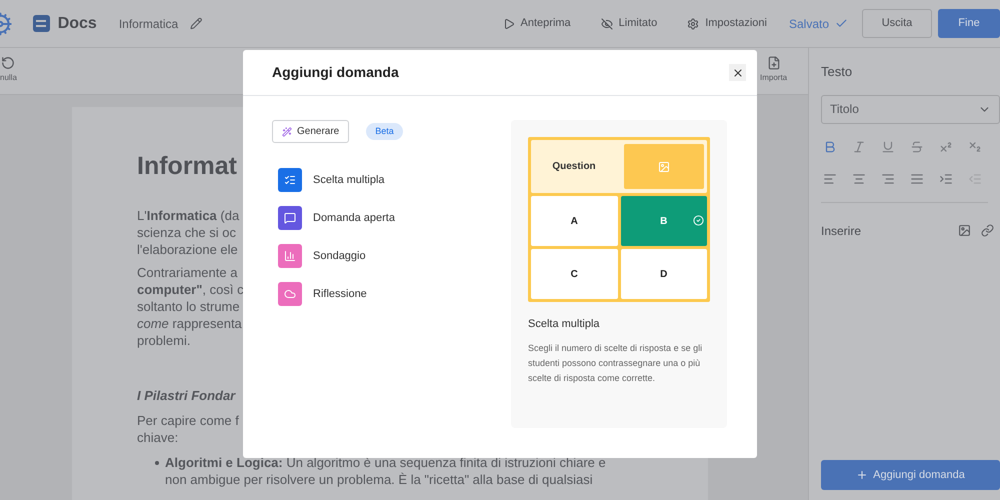 The height and width of the screenshot is (500, 1000). What do you see at coordinates (157, 437) in the screenshot?
I see `paragraph-line: chiave:` at bounding box center [157, 437].